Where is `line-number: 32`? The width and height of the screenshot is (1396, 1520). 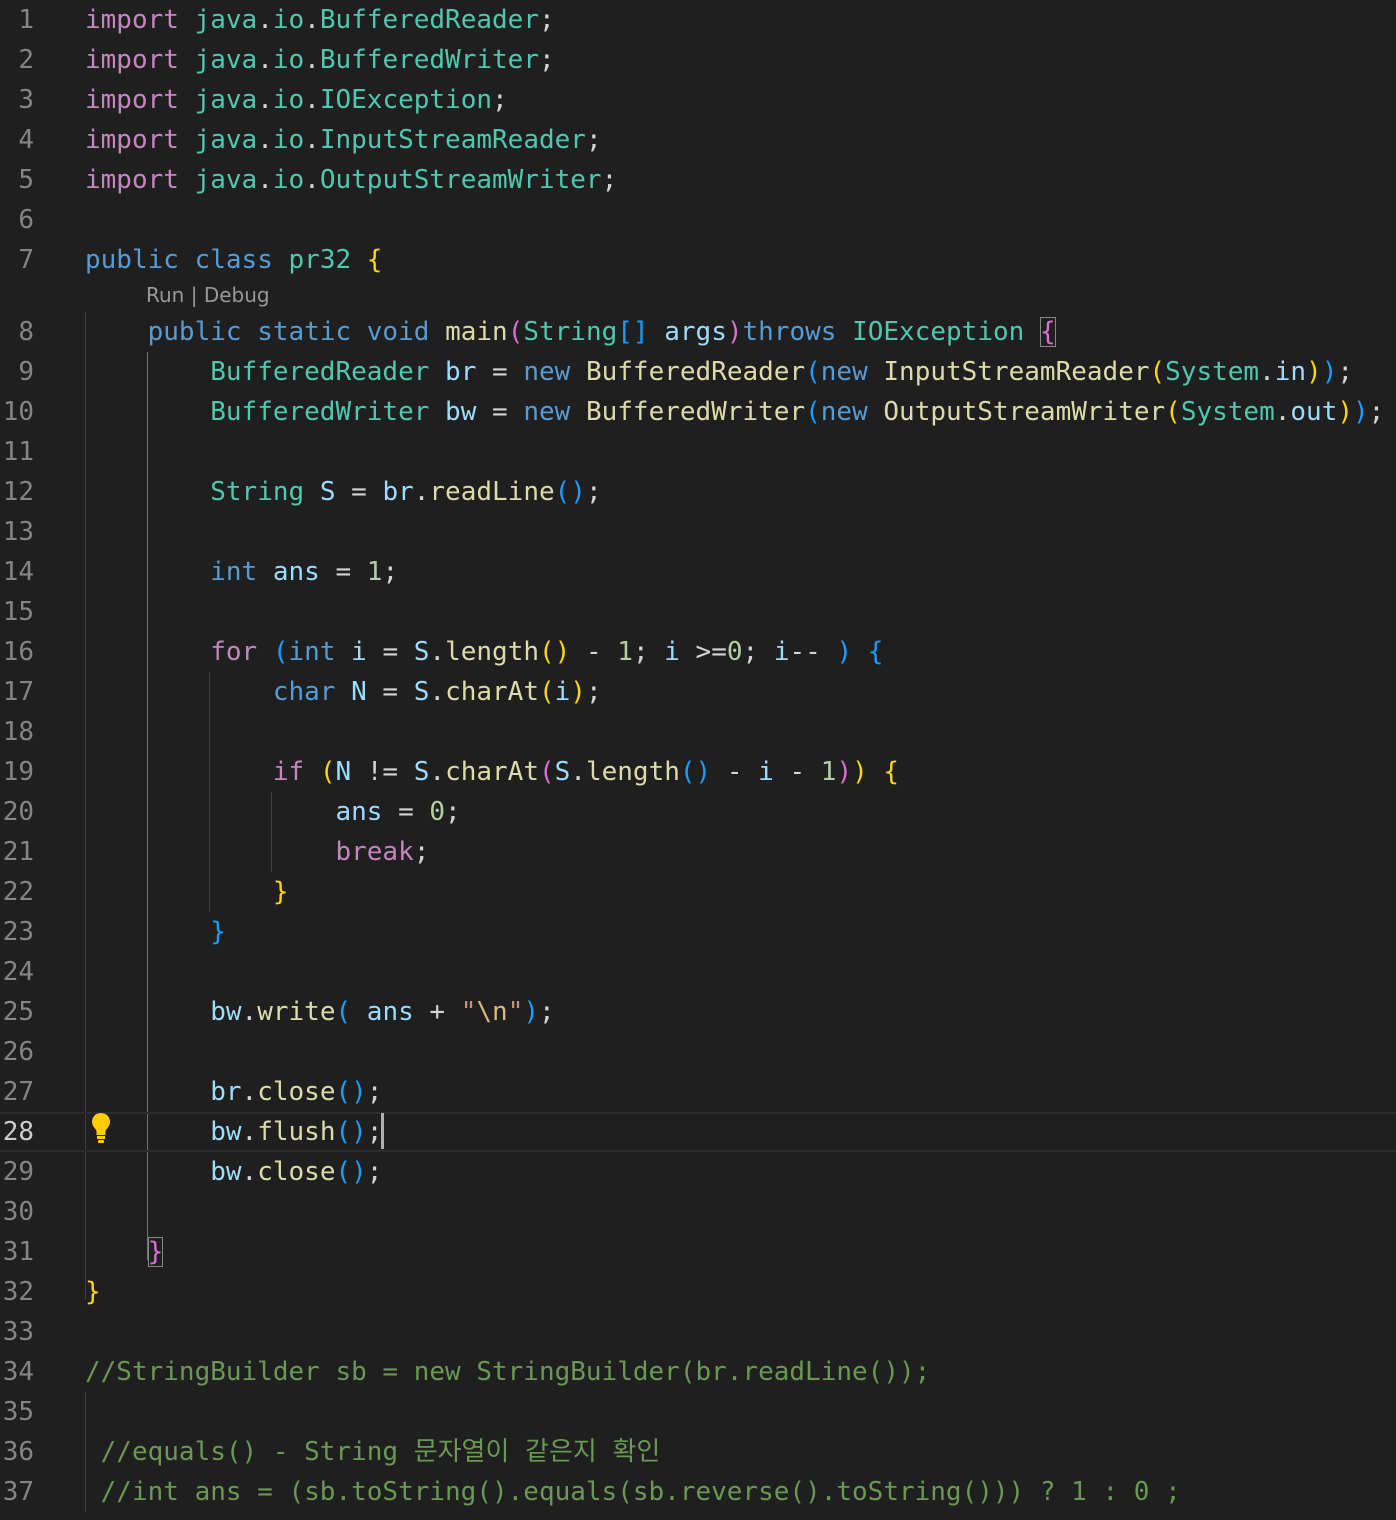
line-number: 32 is located at coordinates (18, 1292).